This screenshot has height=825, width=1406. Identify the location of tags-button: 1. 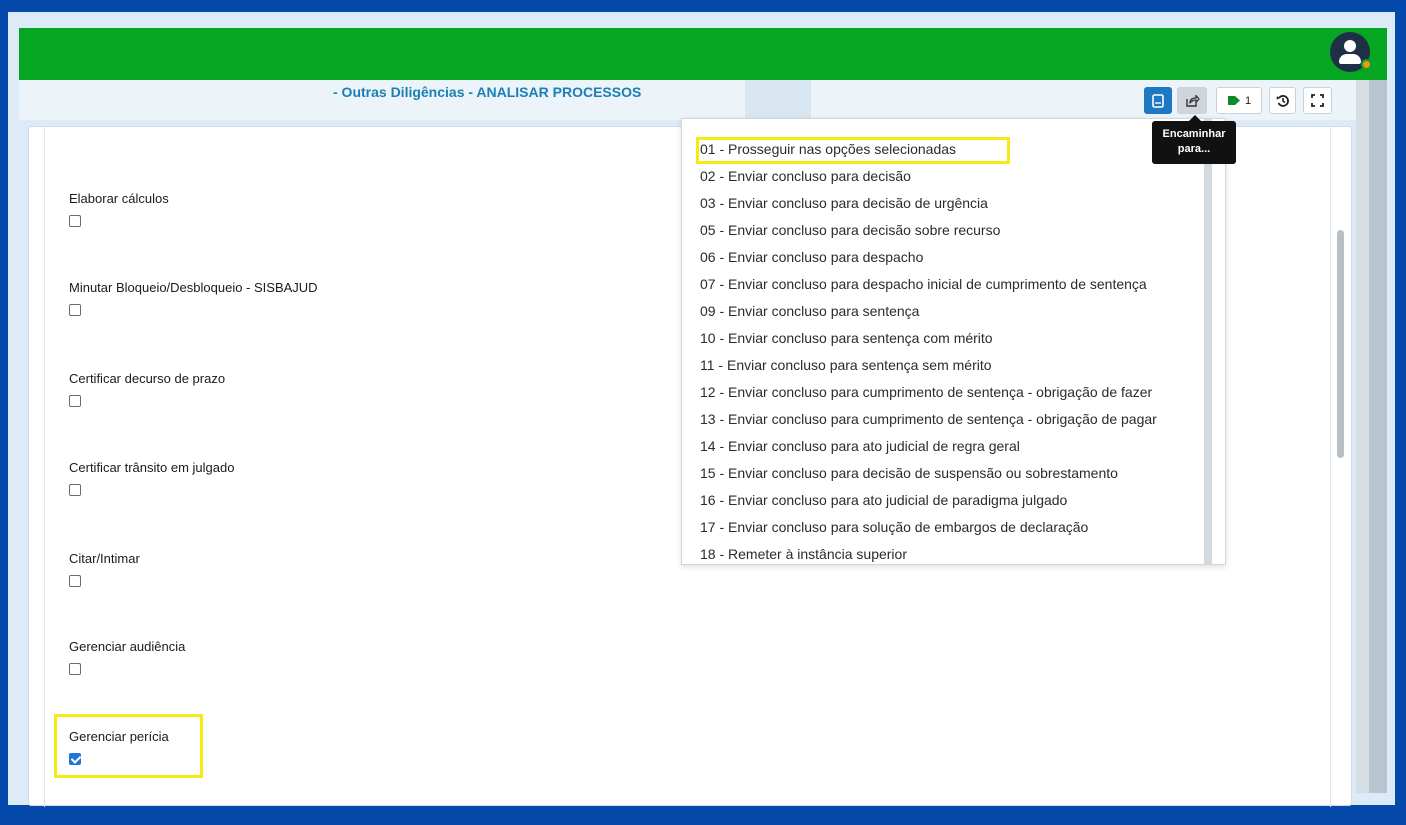
(1239, 100).